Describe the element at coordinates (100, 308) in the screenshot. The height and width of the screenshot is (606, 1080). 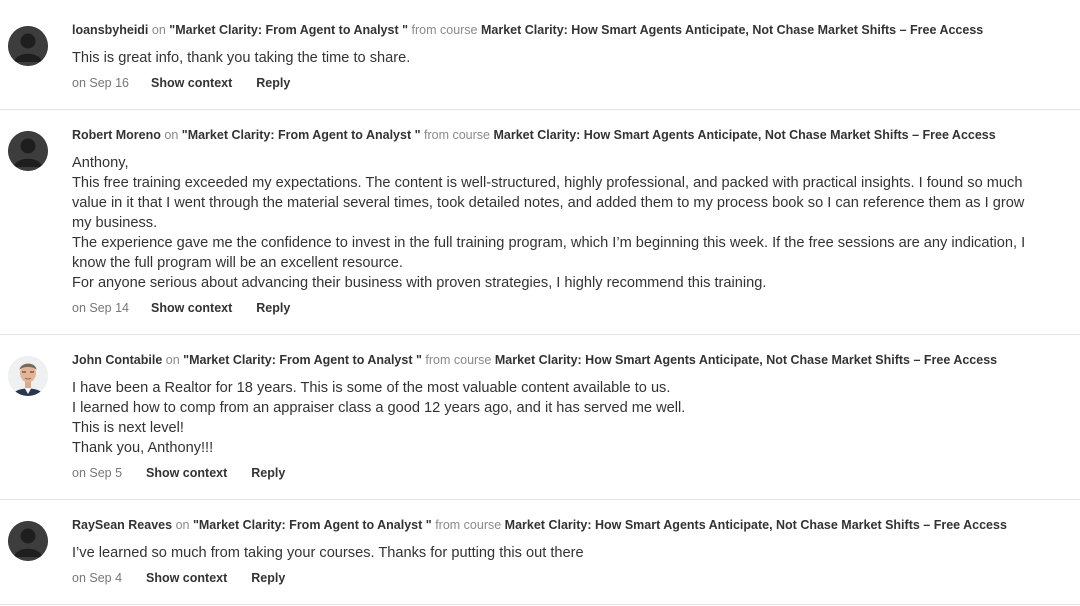
I see `comment-date: on Sep 14` at that location.